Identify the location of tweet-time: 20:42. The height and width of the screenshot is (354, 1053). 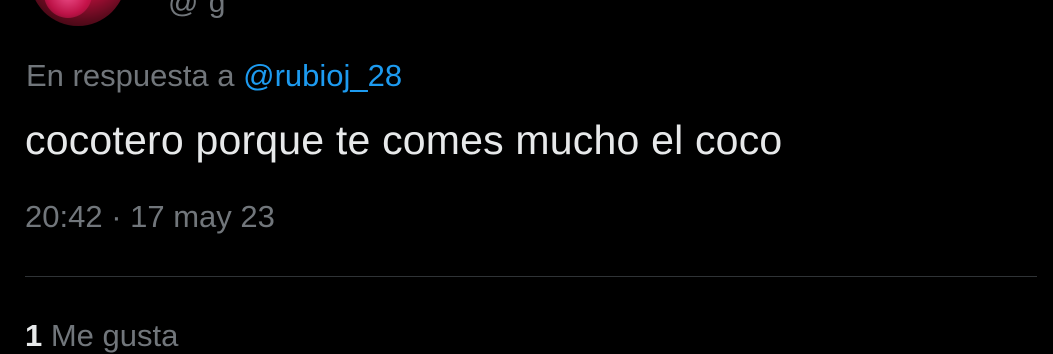
(64, 216).